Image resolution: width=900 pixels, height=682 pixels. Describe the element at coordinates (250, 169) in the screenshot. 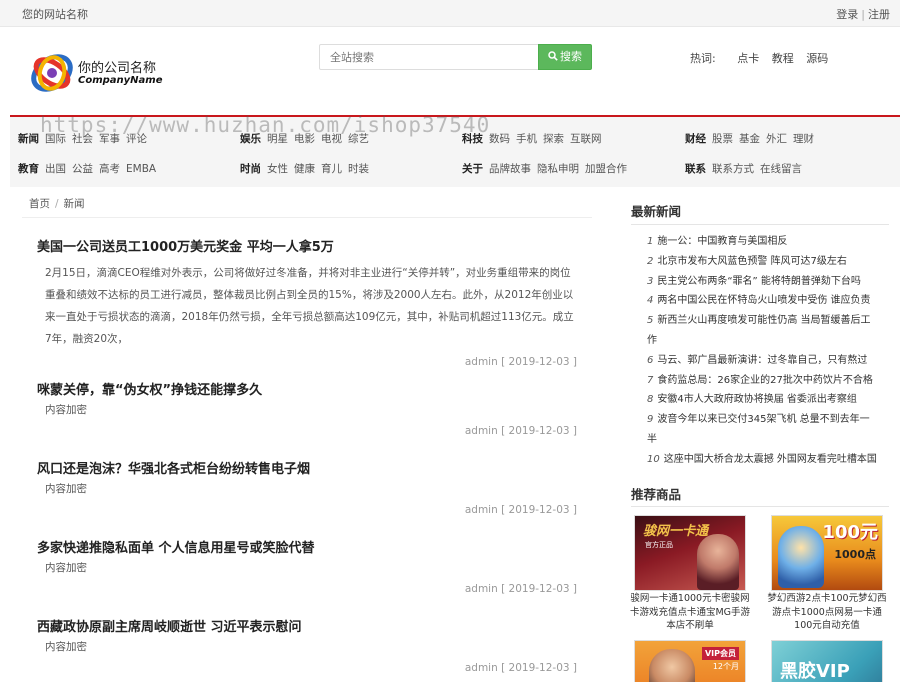

I see `nav-head: 时尚` at that location.